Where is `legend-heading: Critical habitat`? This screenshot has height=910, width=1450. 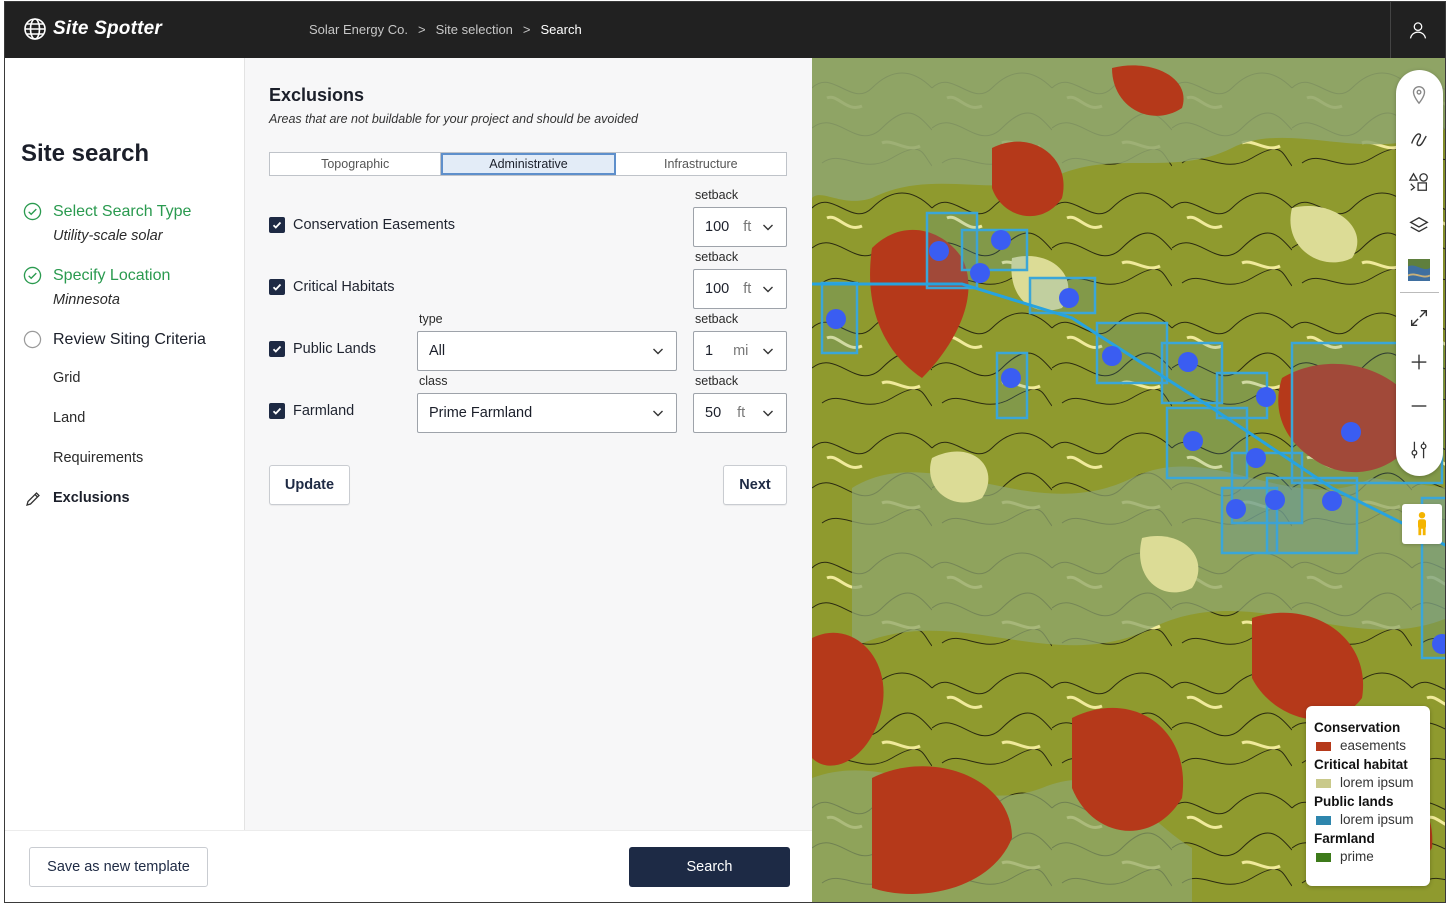 legend-heading: Critical habitat is located at coordinates (1361, 764).